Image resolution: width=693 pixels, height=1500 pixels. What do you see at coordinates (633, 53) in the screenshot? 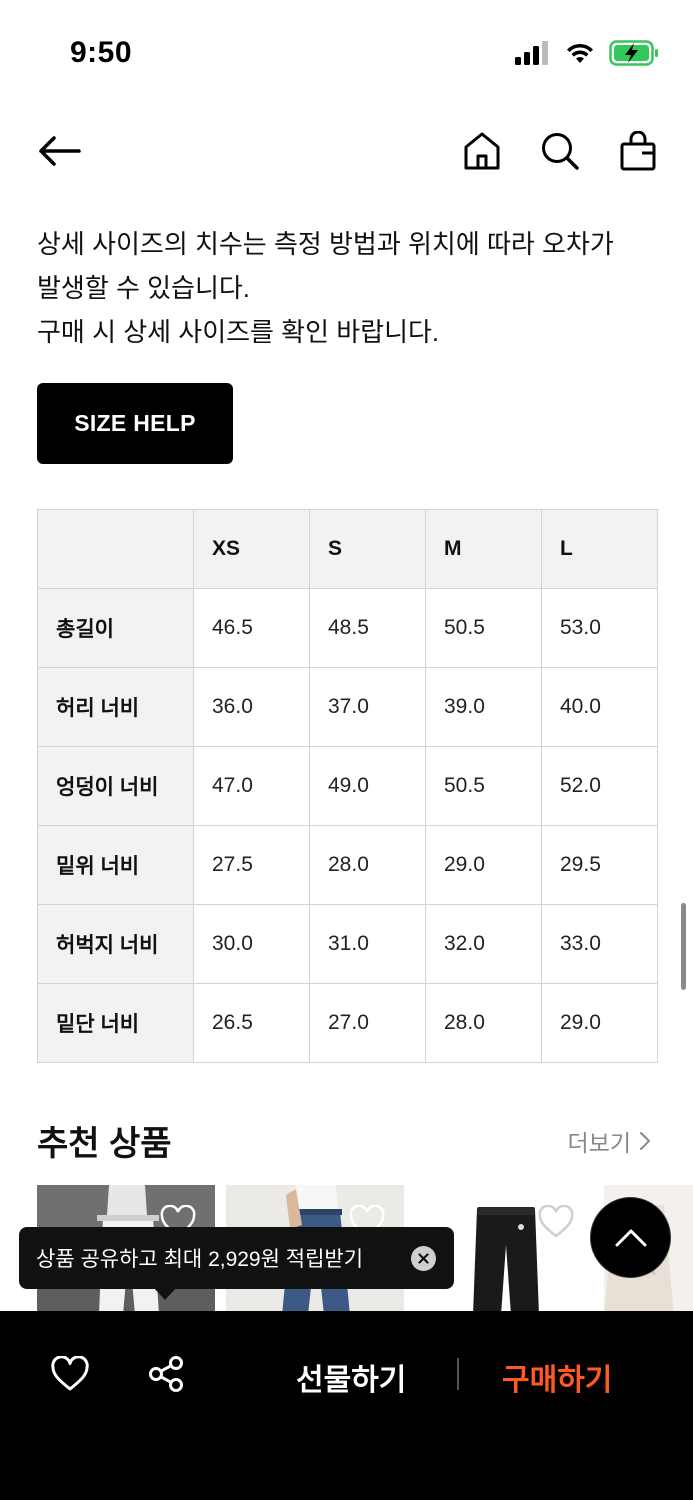
I see `battery-charging-icon` at bounding box center [633, 53].